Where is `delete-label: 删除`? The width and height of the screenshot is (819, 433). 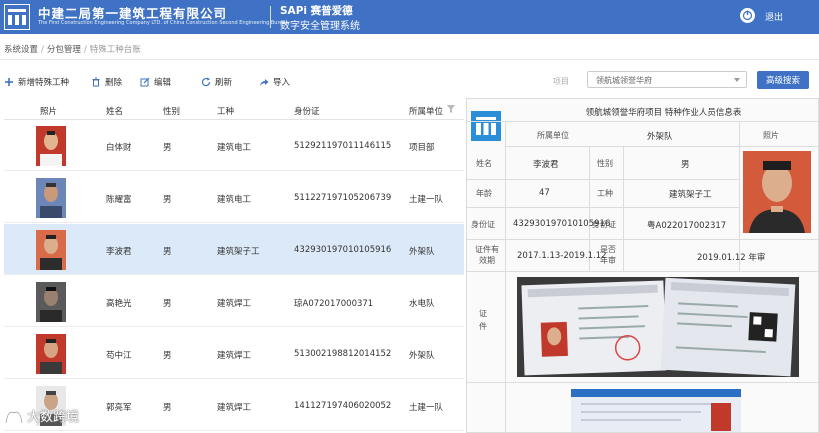
delete-label: 删除 is located at coordinates (114, 83).